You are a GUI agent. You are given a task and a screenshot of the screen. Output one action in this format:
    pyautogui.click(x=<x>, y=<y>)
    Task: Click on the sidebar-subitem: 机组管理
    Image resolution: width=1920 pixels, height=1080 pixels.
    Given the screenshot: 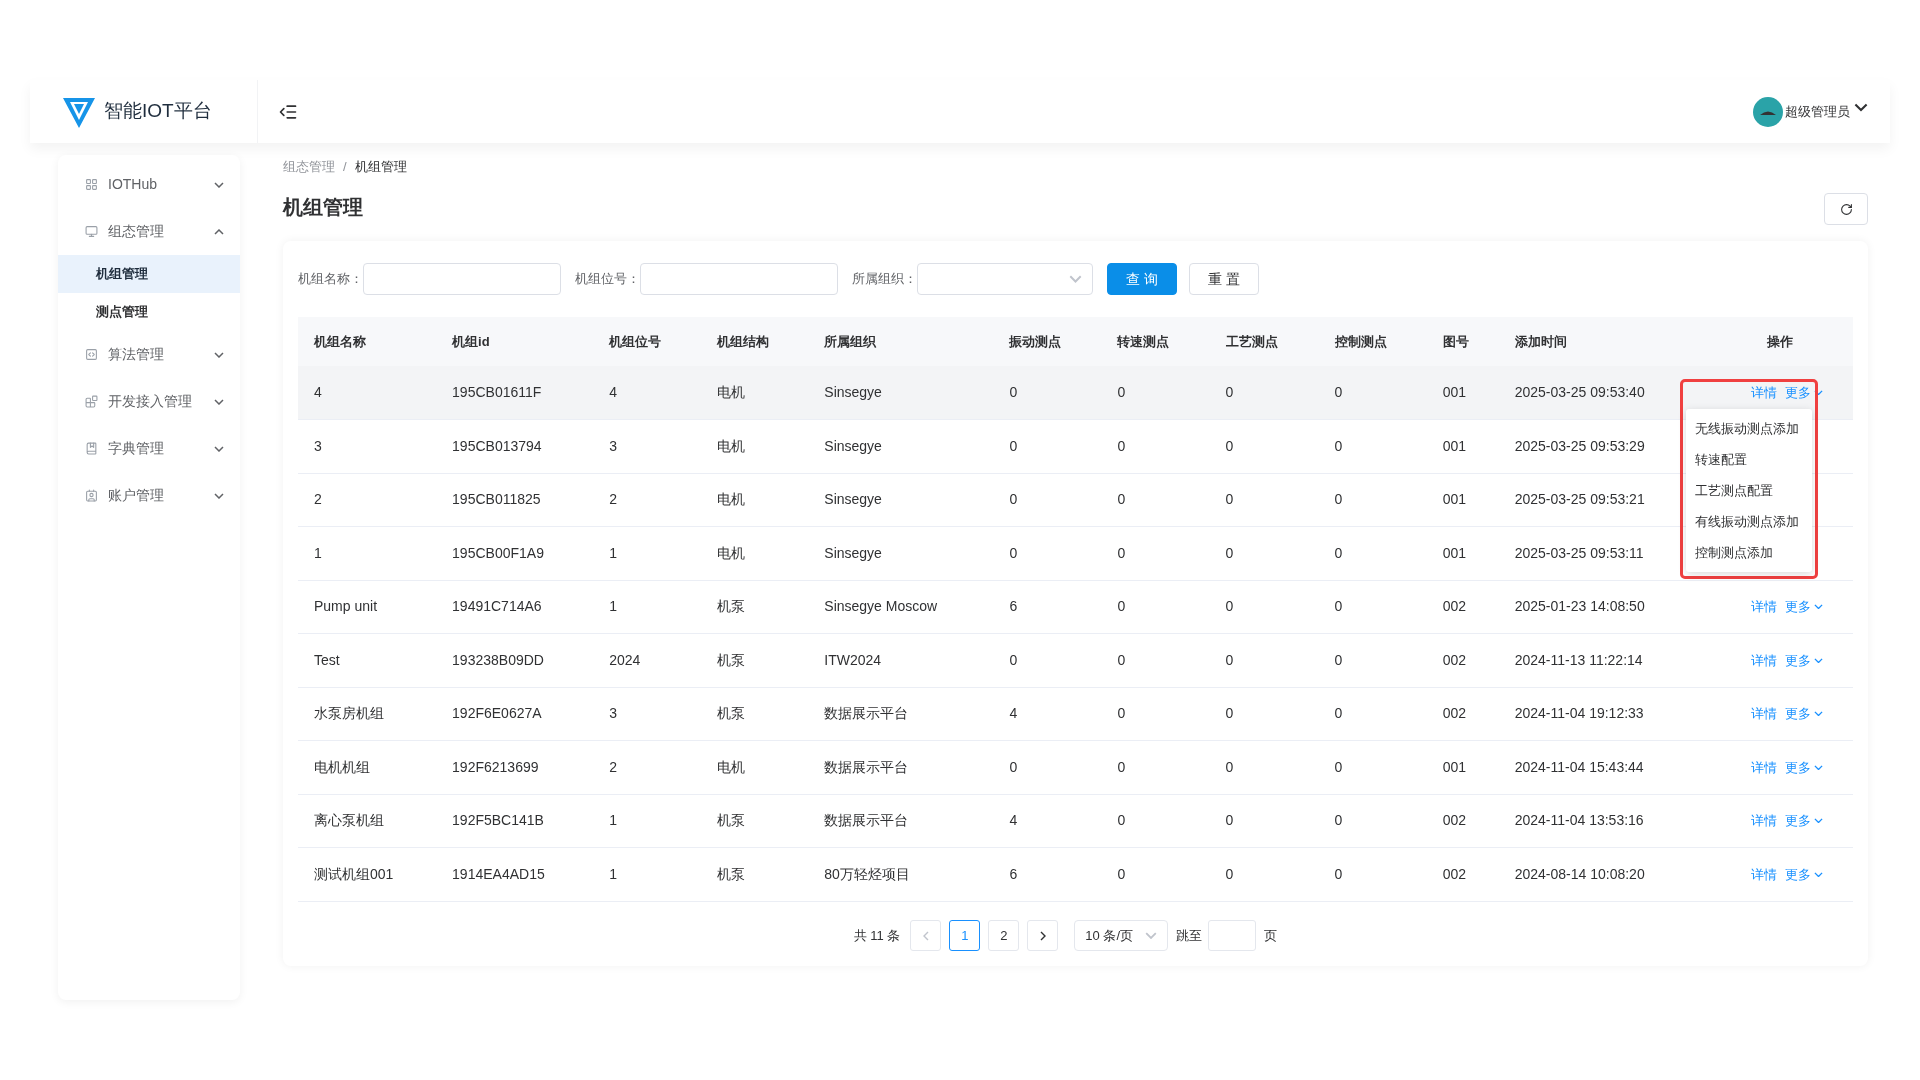 What is the action you would take?
    pyautogui.click(x=149, y=274)
    